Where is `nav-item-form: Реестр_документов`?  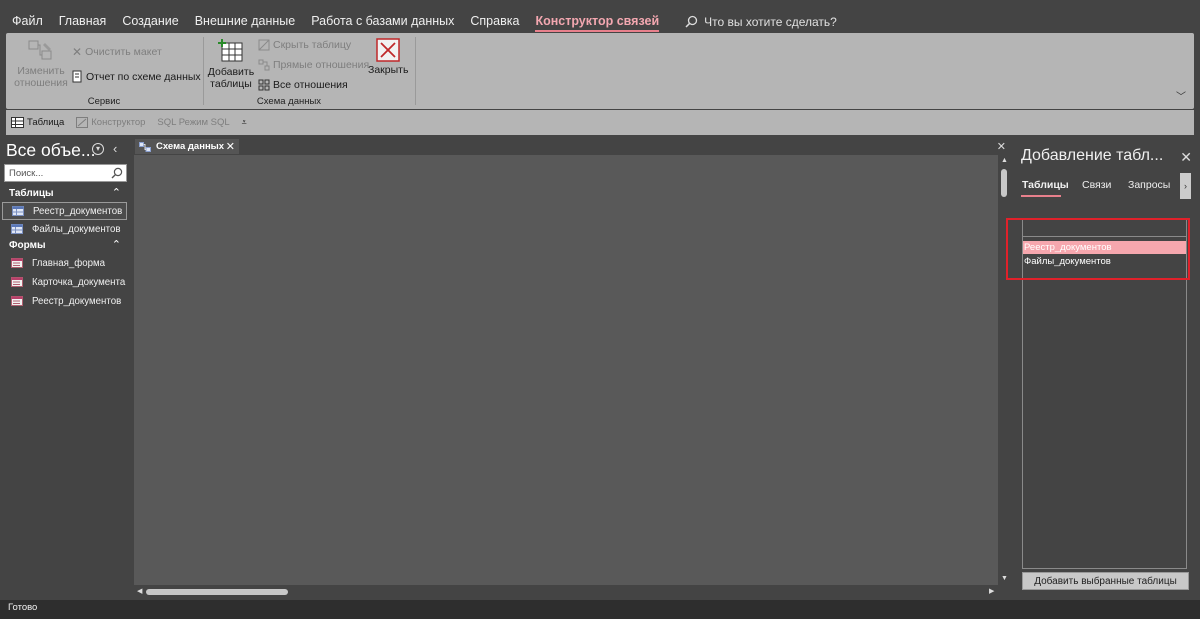
nav-item-form: Реестр_документов is located at coordinates (64, 301).